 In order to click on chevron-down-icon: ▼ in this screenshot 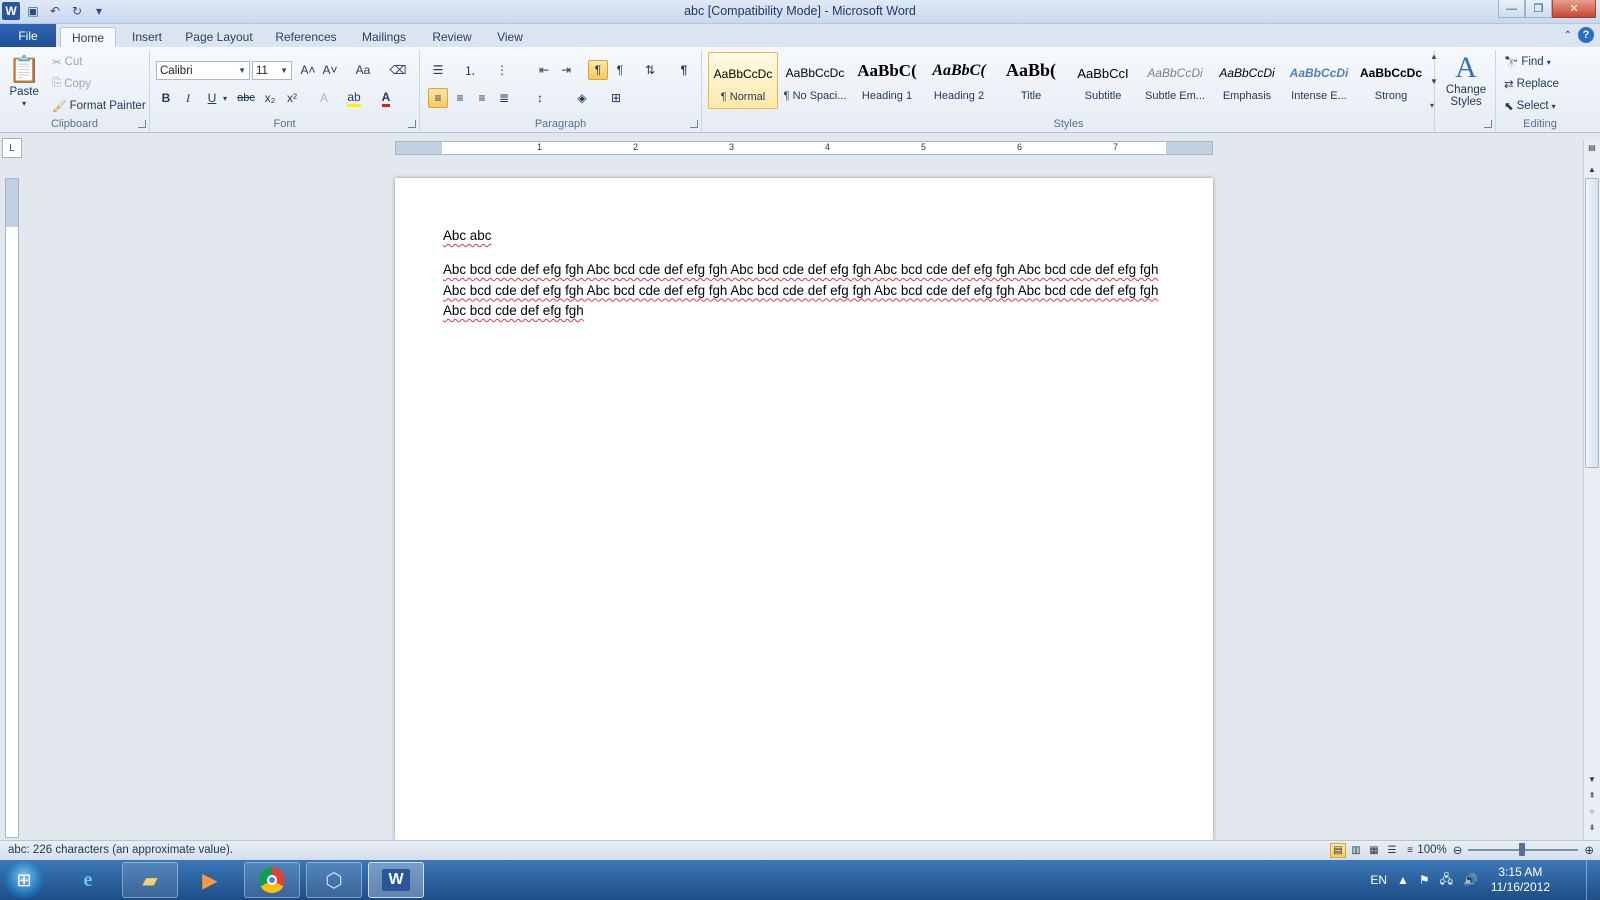, I will do `click(1436, 81)`.